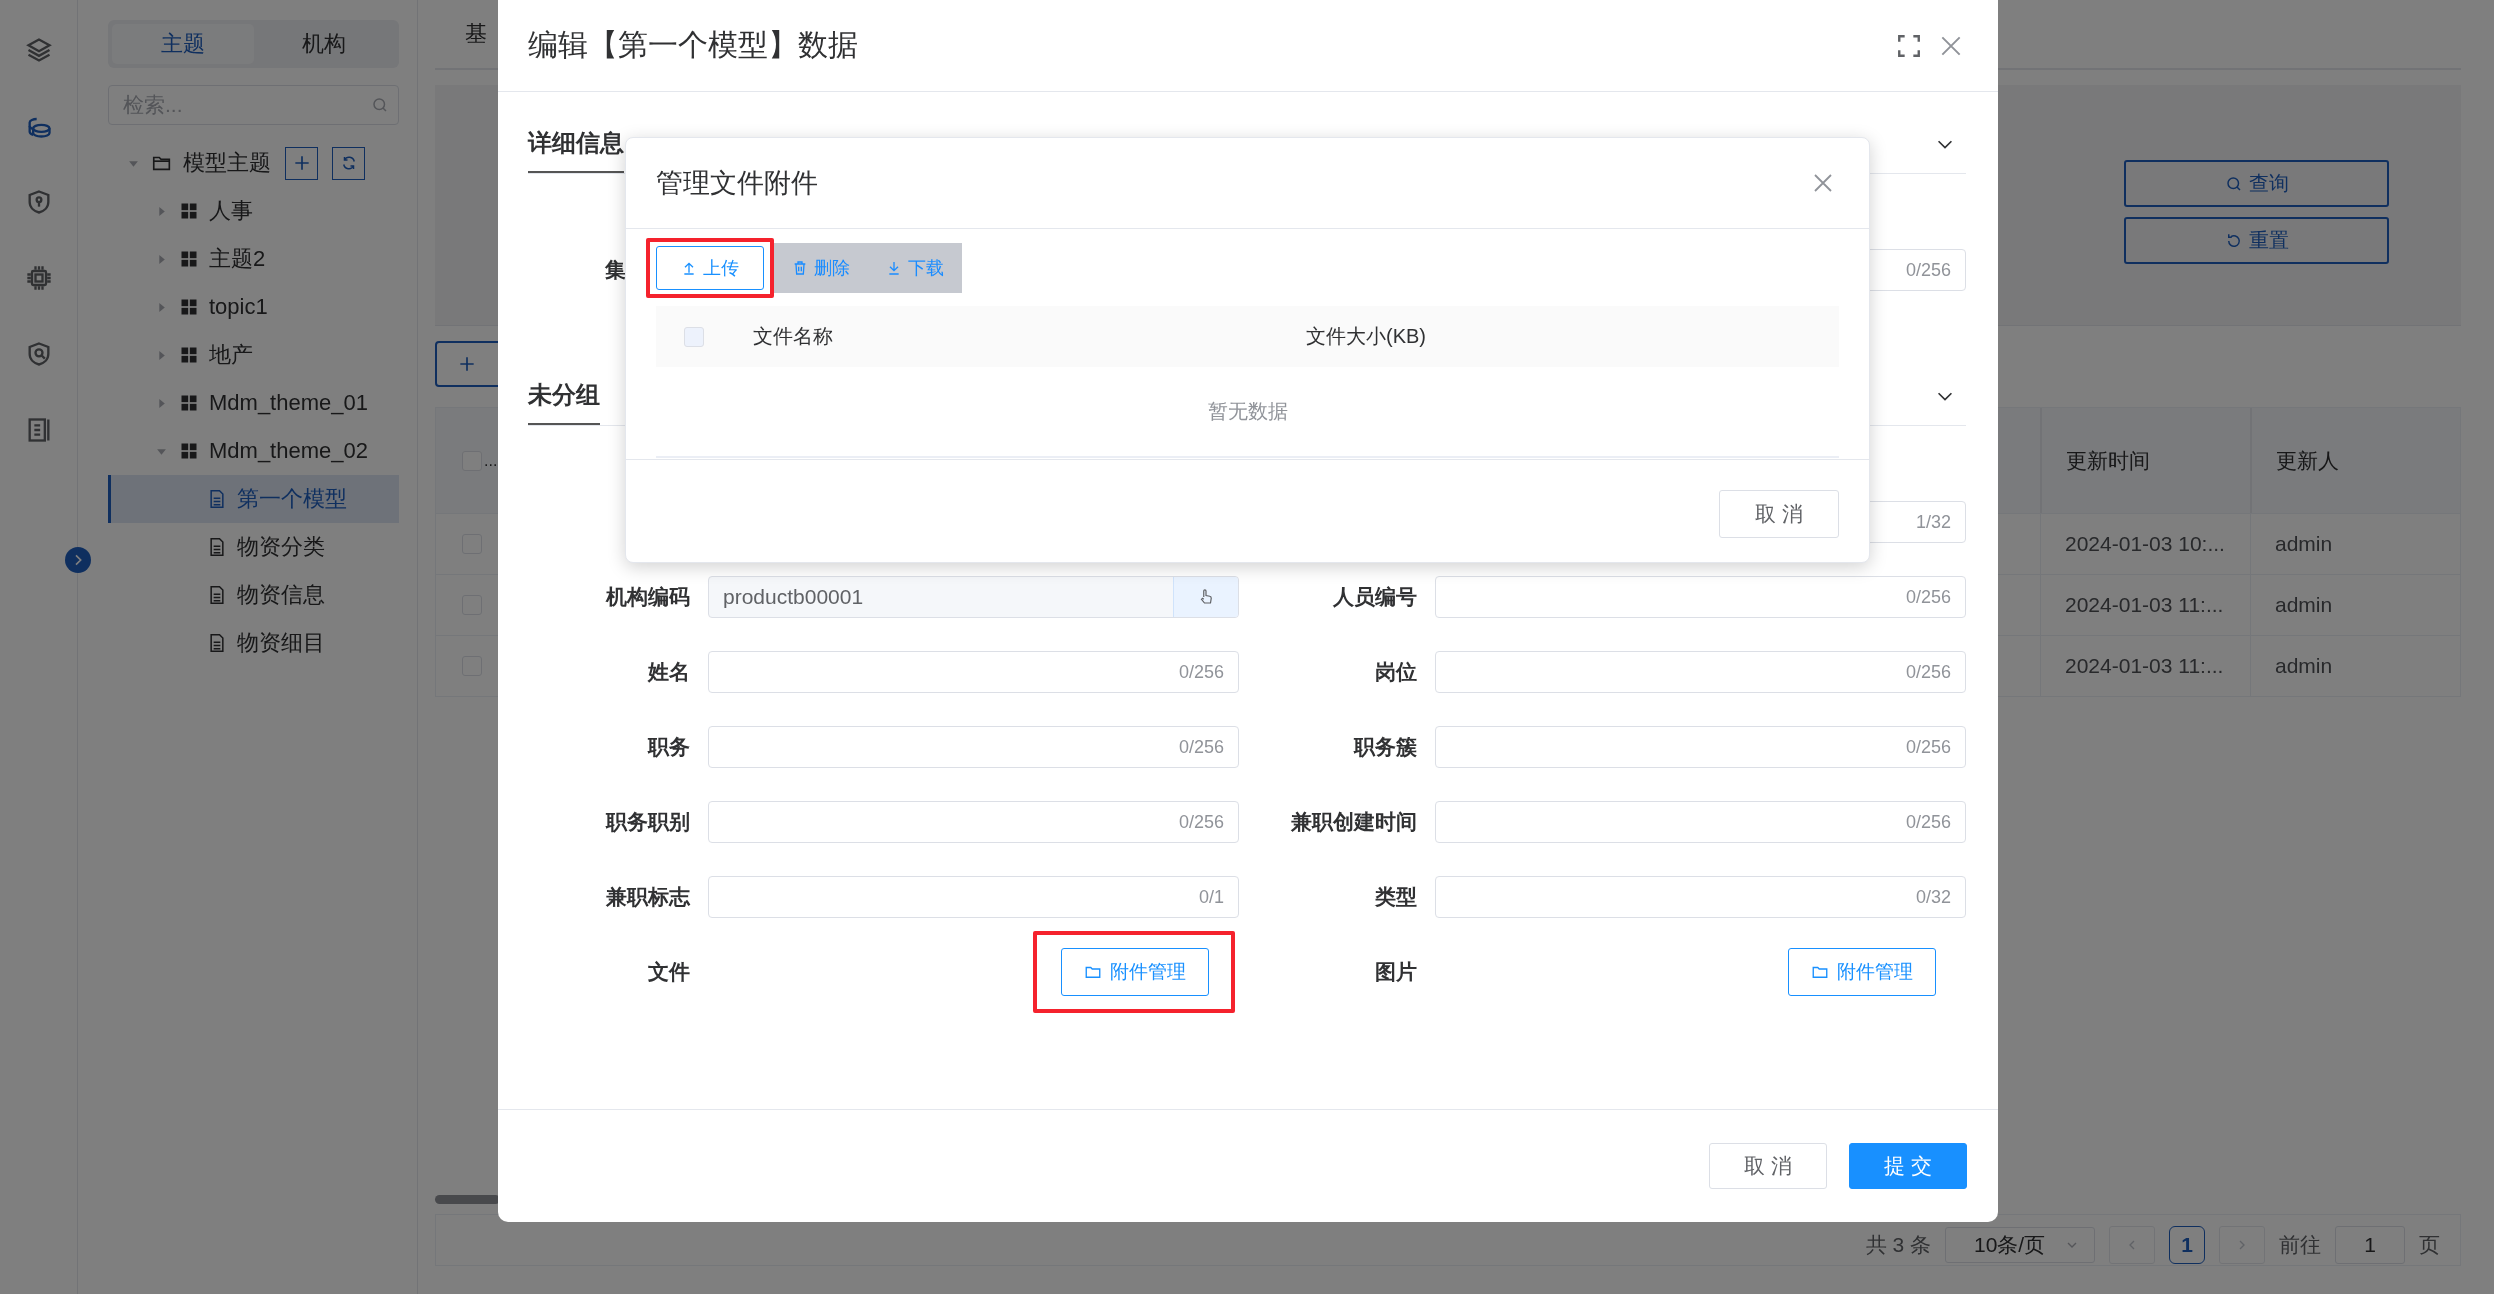 This screenshot has width=2494, height=1294. I want to click on goto-label: 前往, so click(2300, 1245).